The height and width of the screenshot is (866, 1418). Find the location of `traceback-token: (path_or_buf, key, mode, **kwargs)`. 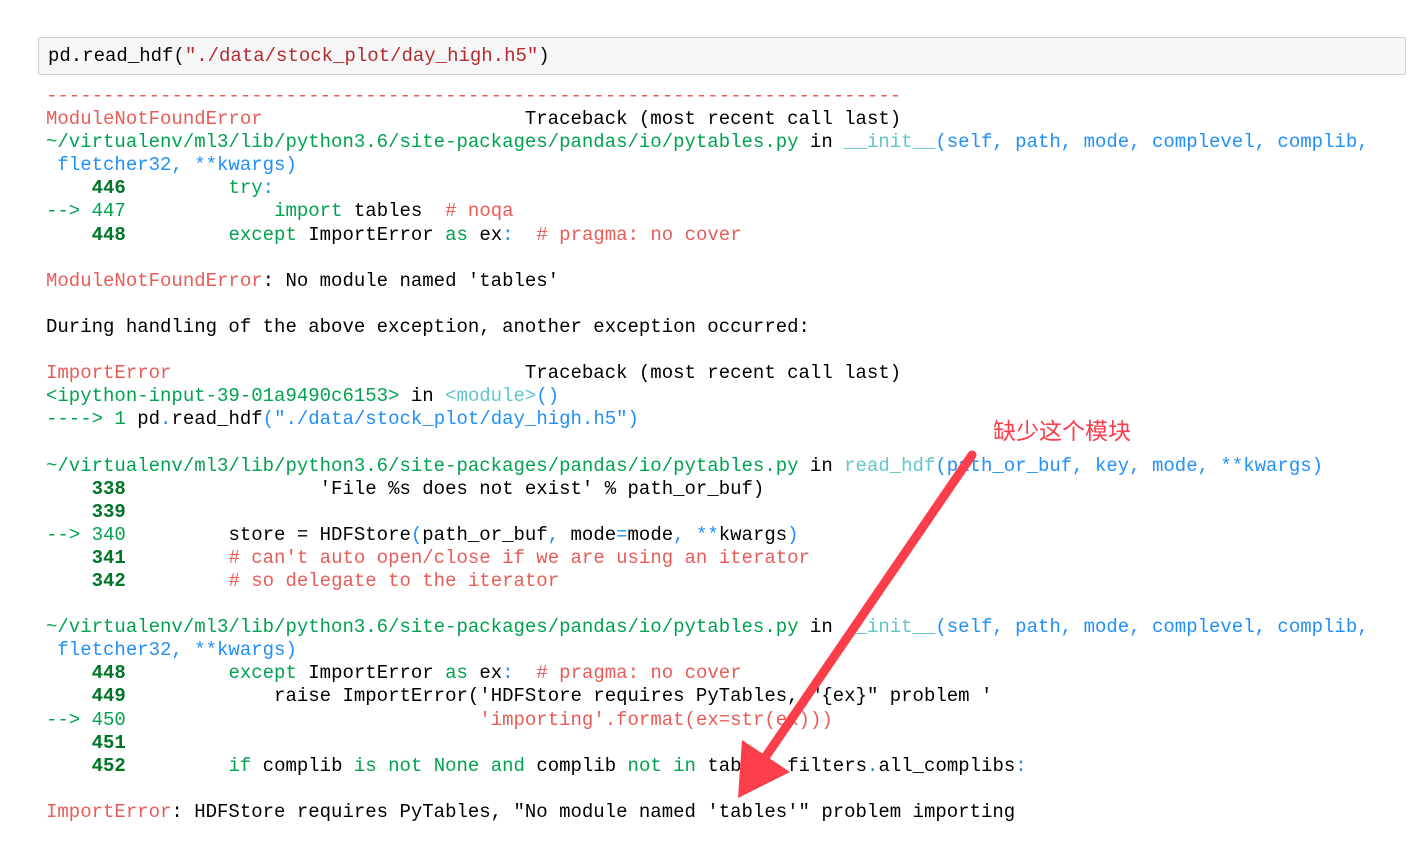

traceback-token: (path_or_buf, key, mode, **kwargs) is located at coordinates (1129, 465).